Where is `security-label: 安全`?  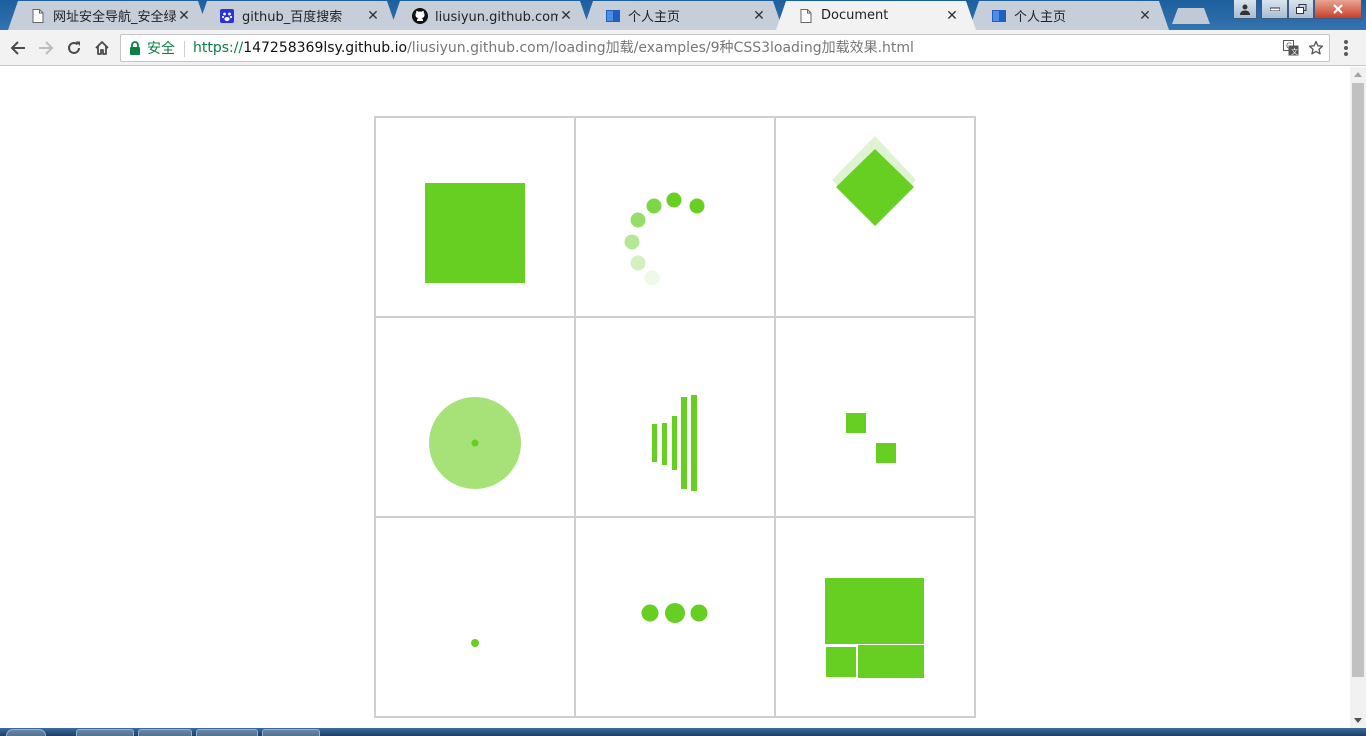 security-label: 安全 is located at coordinates (161, 49).